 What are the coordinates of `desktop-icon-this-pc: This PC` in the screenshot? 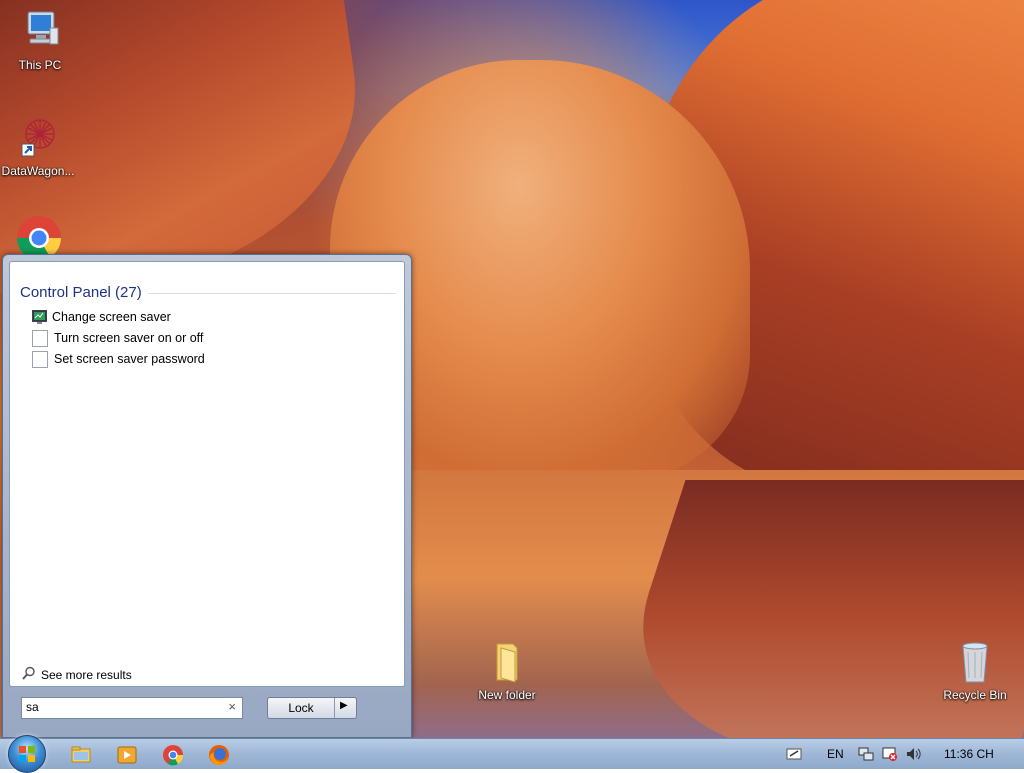 It's located at (40, 40).